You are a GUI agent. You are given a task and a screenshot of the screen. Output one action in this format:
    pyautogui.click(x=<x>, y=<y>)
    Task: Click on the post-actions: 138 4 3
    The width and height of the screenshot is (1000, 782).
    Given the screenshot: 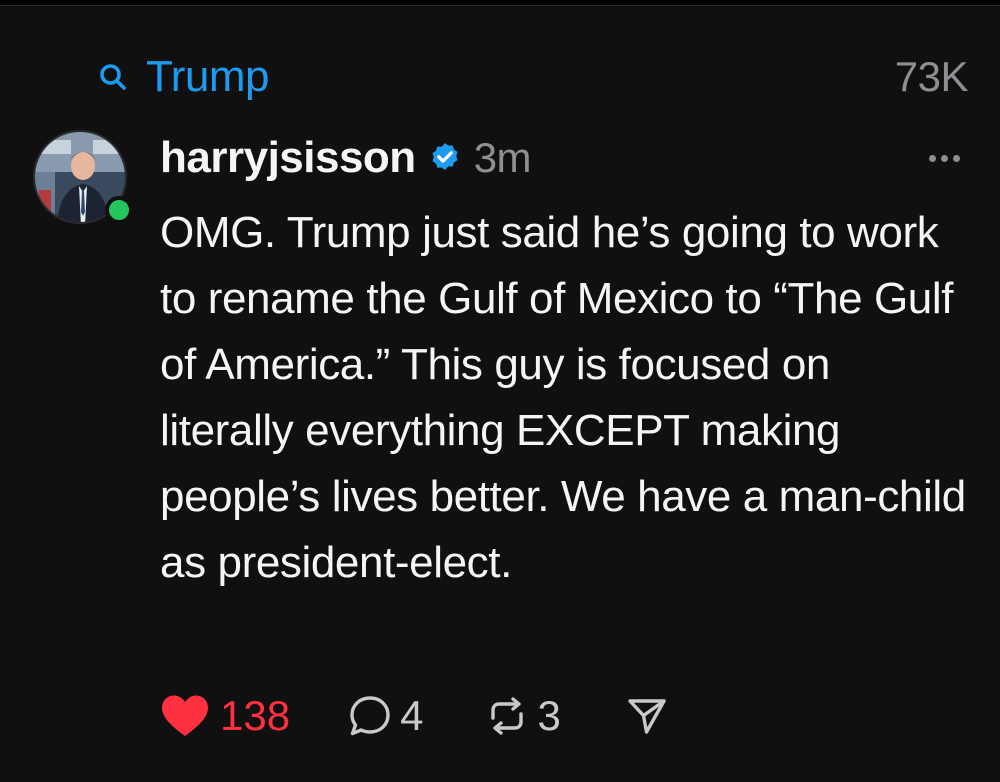 What is the action you would take?
    pyautogui.click(x=414, y=716)
    